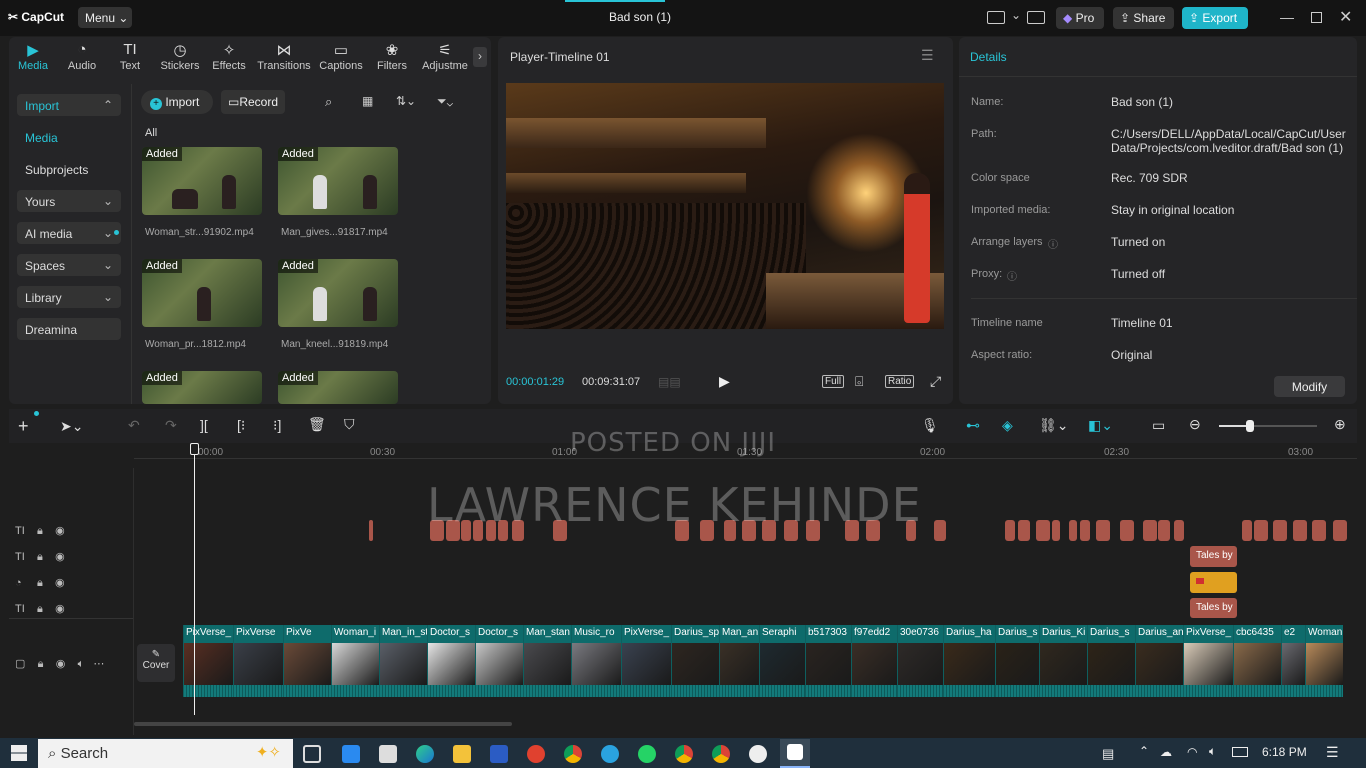  Describe the element at coordinates (312, 754) in the screenshot. I see `task-view-icon` at that location.